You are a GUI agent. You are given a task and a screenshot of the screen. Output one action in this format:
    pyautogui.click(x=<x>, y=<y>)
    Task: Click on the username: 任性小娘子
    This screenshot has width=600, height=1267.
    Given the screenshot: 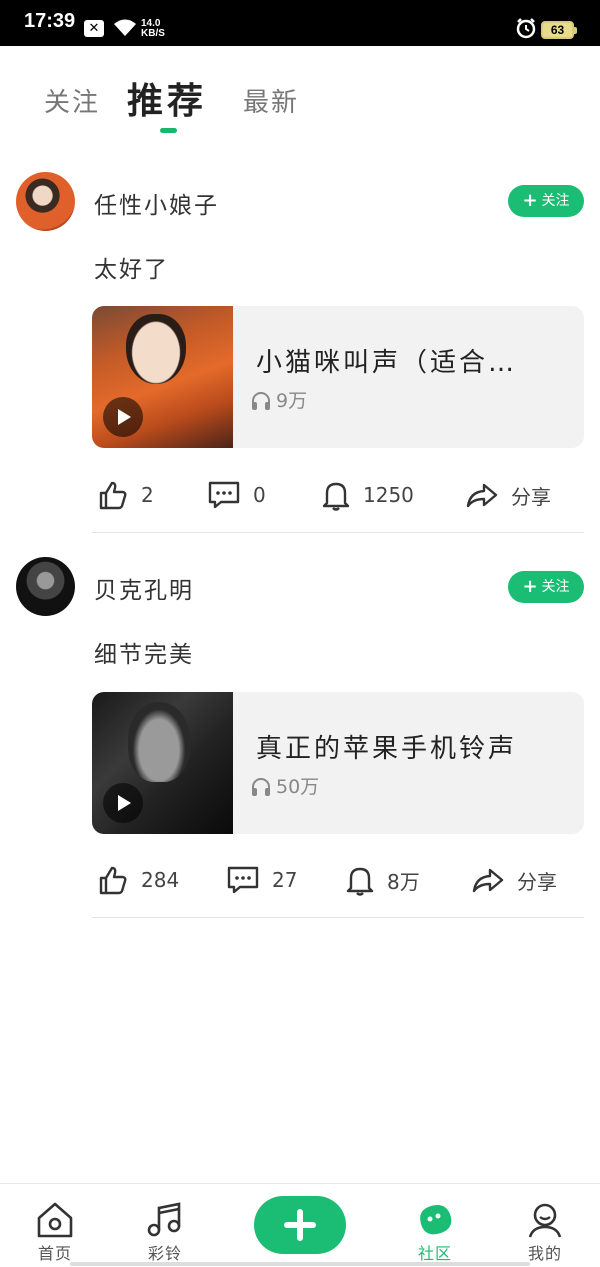 What is the action you would take?
    pyautogui.click(x=156, y=203)
    